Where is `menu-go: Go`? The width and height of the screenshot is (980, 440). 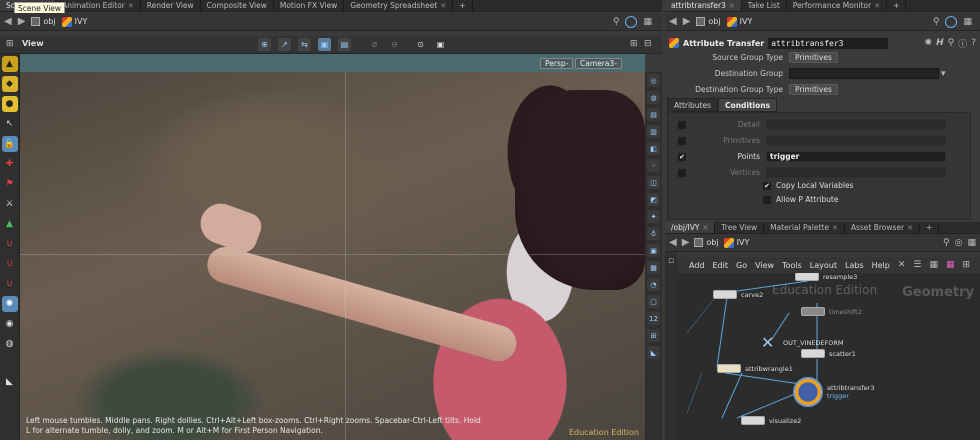
menu-go: Go is located at coordinates (741, 265).